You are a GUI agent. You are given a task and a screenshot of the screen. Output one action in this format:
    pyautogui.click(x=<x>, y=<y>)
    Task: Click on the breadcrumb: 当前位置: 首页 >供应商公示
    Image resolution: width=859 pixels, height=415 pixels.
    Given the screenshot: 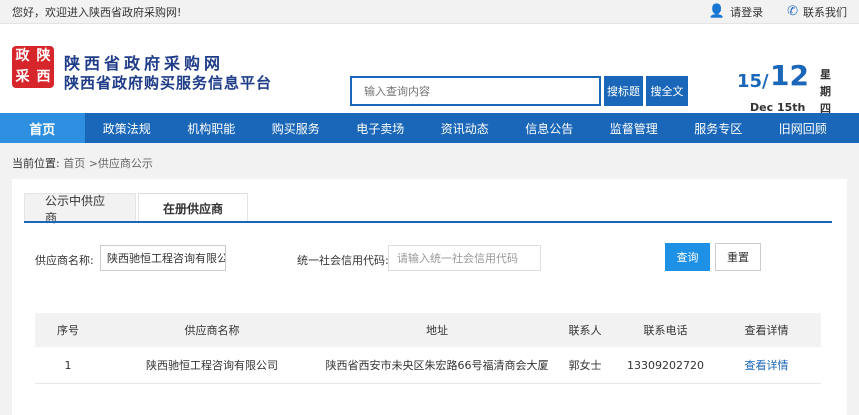 What is the action you would take?
    pyautogui.click(x=82, y=163)
    